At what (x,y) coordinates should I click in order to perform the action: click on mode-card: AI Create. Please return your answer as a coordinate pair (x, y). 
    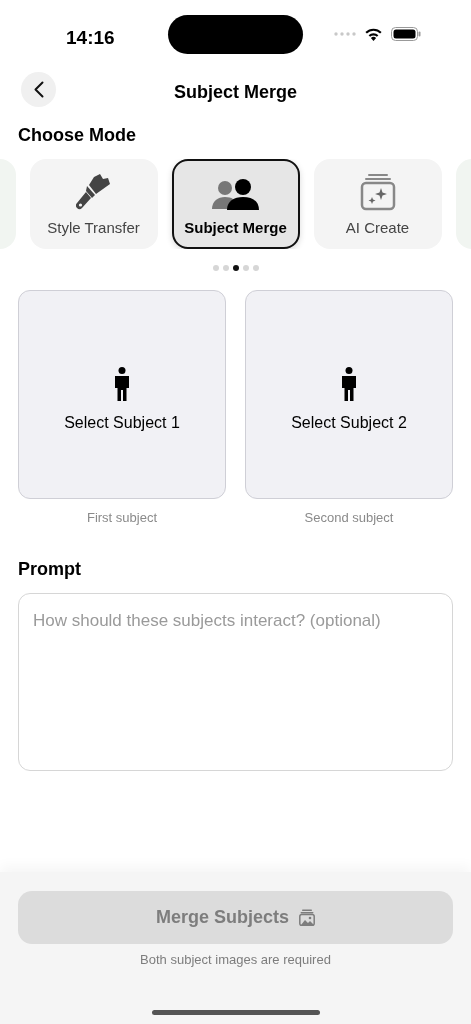
    Looking at the image, I should click on (377, 204).